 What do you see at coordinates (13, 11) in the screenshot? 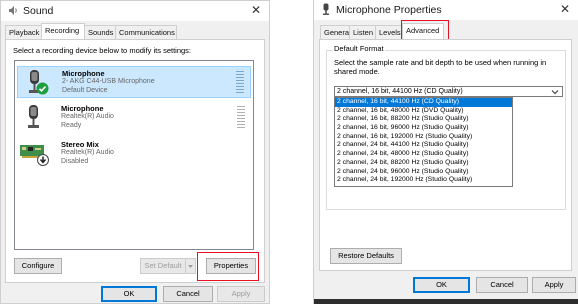
I see `speaker-icon` at bounding box center [13, 11].